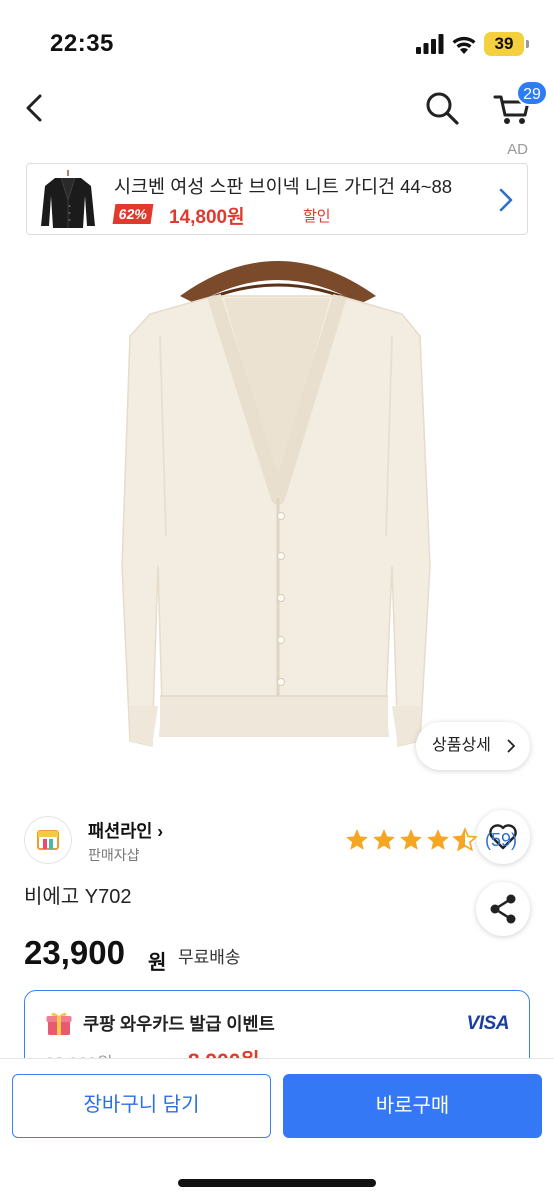 This screenshot has height=1200, width=554. Describe the element at coordinates (464, 45) in the screenshot. I see `wifi-icon` at that location.